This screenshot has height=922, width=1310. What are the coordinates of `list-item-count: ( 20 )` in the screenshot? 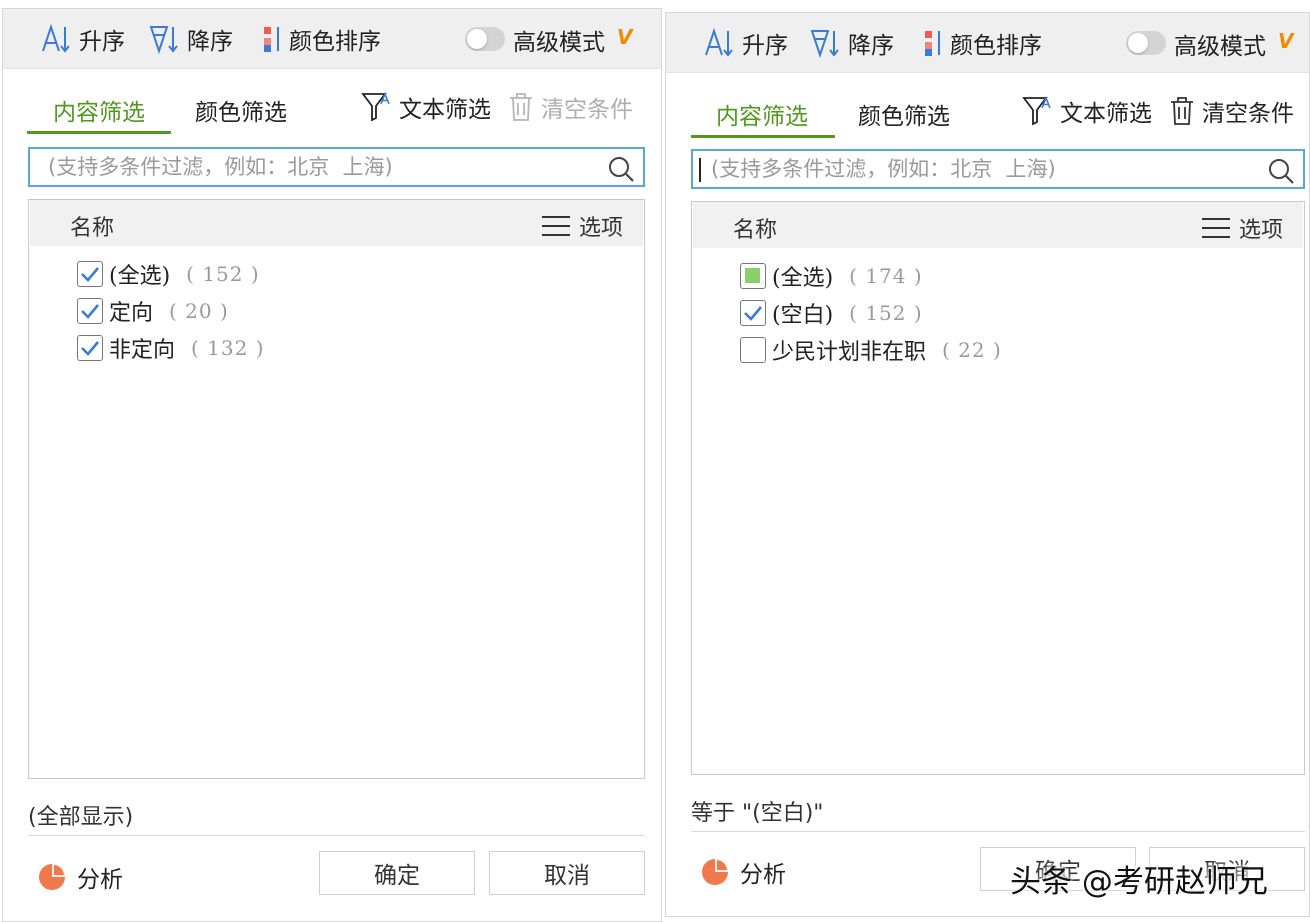 It's located at (199, 311).